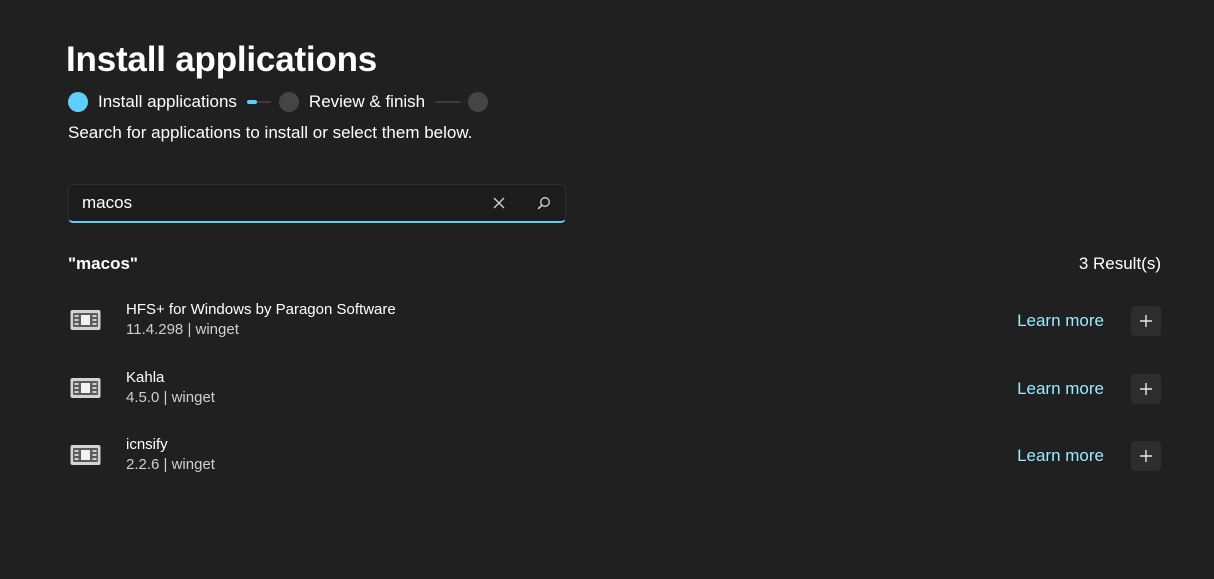  What do you see at coordinates (167, 101) in the screenshot?
I see `step-1-label: Install applications` at bounding box center [167, 101].